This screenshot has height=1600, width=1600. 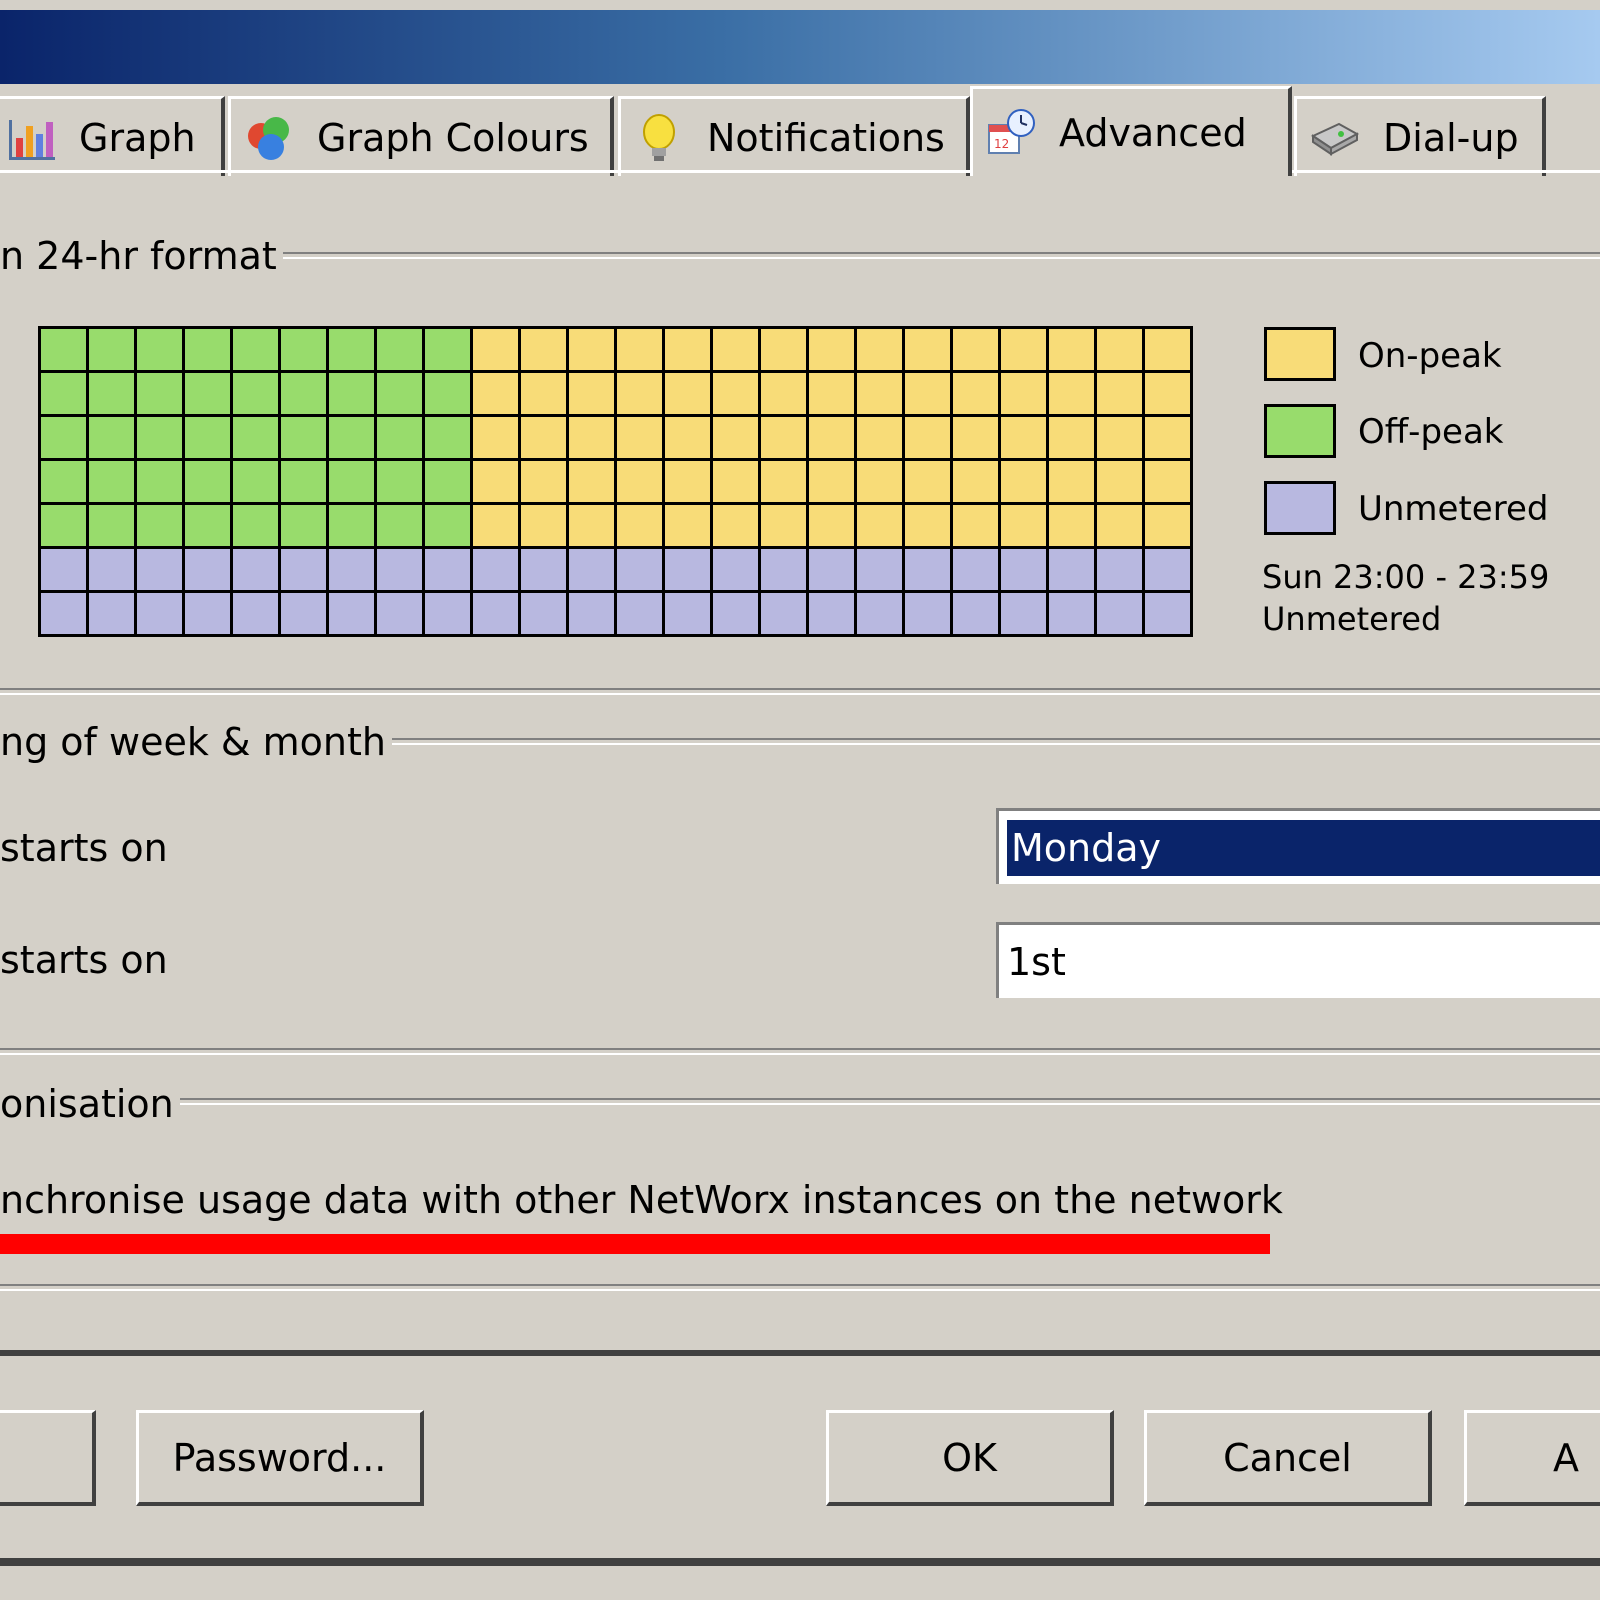 I want to click on tab-advanced: 12 Advanced, so click(x=1131, y=131).